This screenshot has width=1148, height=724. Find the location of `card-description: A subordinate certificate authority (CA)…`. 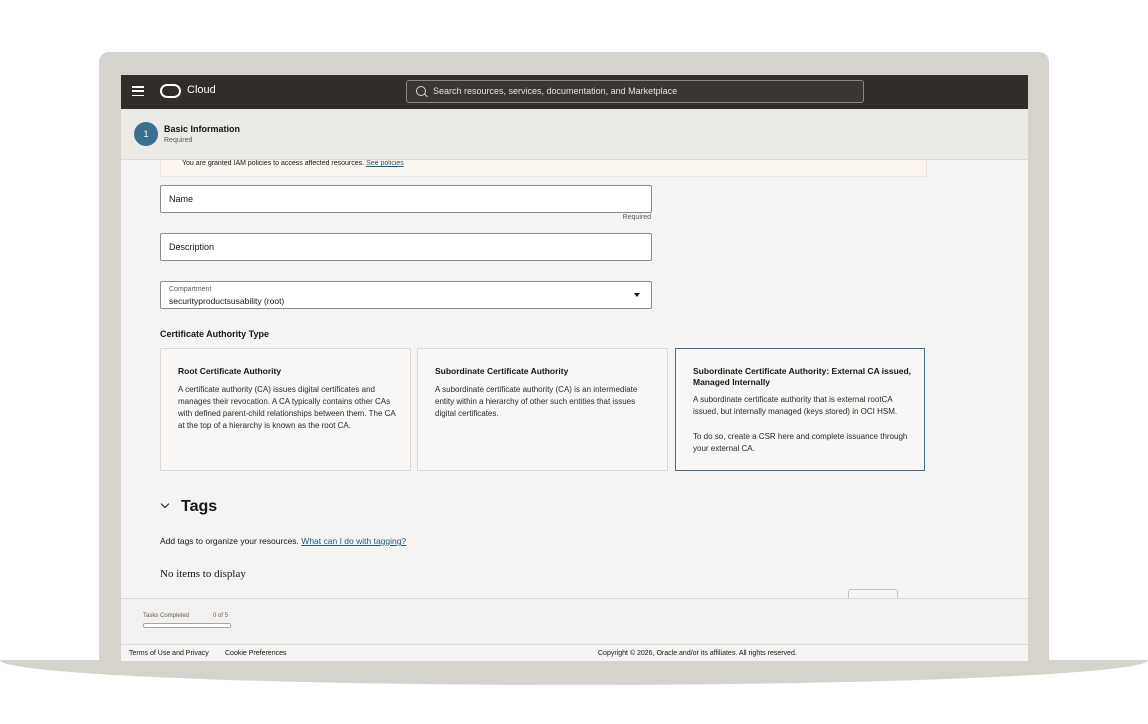

card-description: A subordinate certificate authority (CA)… is located at coordinates (536, 401).